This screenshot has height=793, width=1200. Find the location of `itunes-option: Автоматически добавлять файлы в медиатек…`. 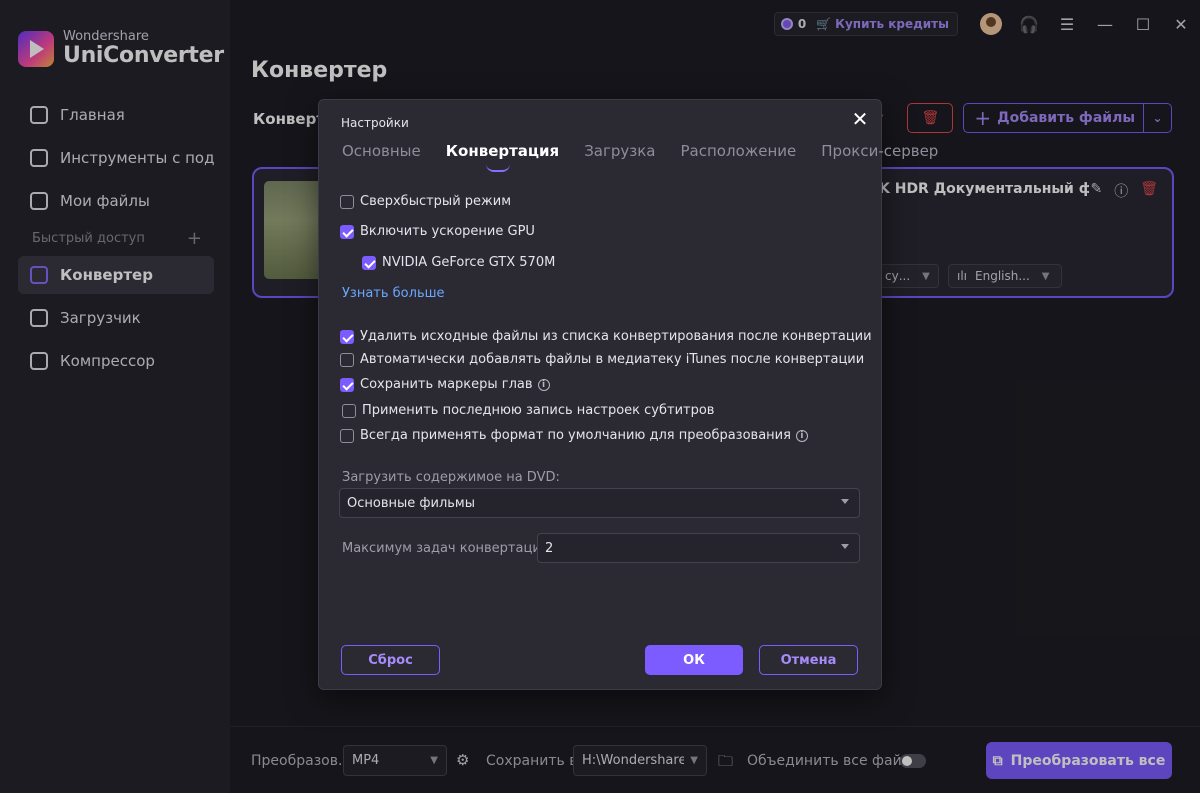

itunes-option: Автоматически добавлять файлы в медиатек… is located at coordinates (602, 359).